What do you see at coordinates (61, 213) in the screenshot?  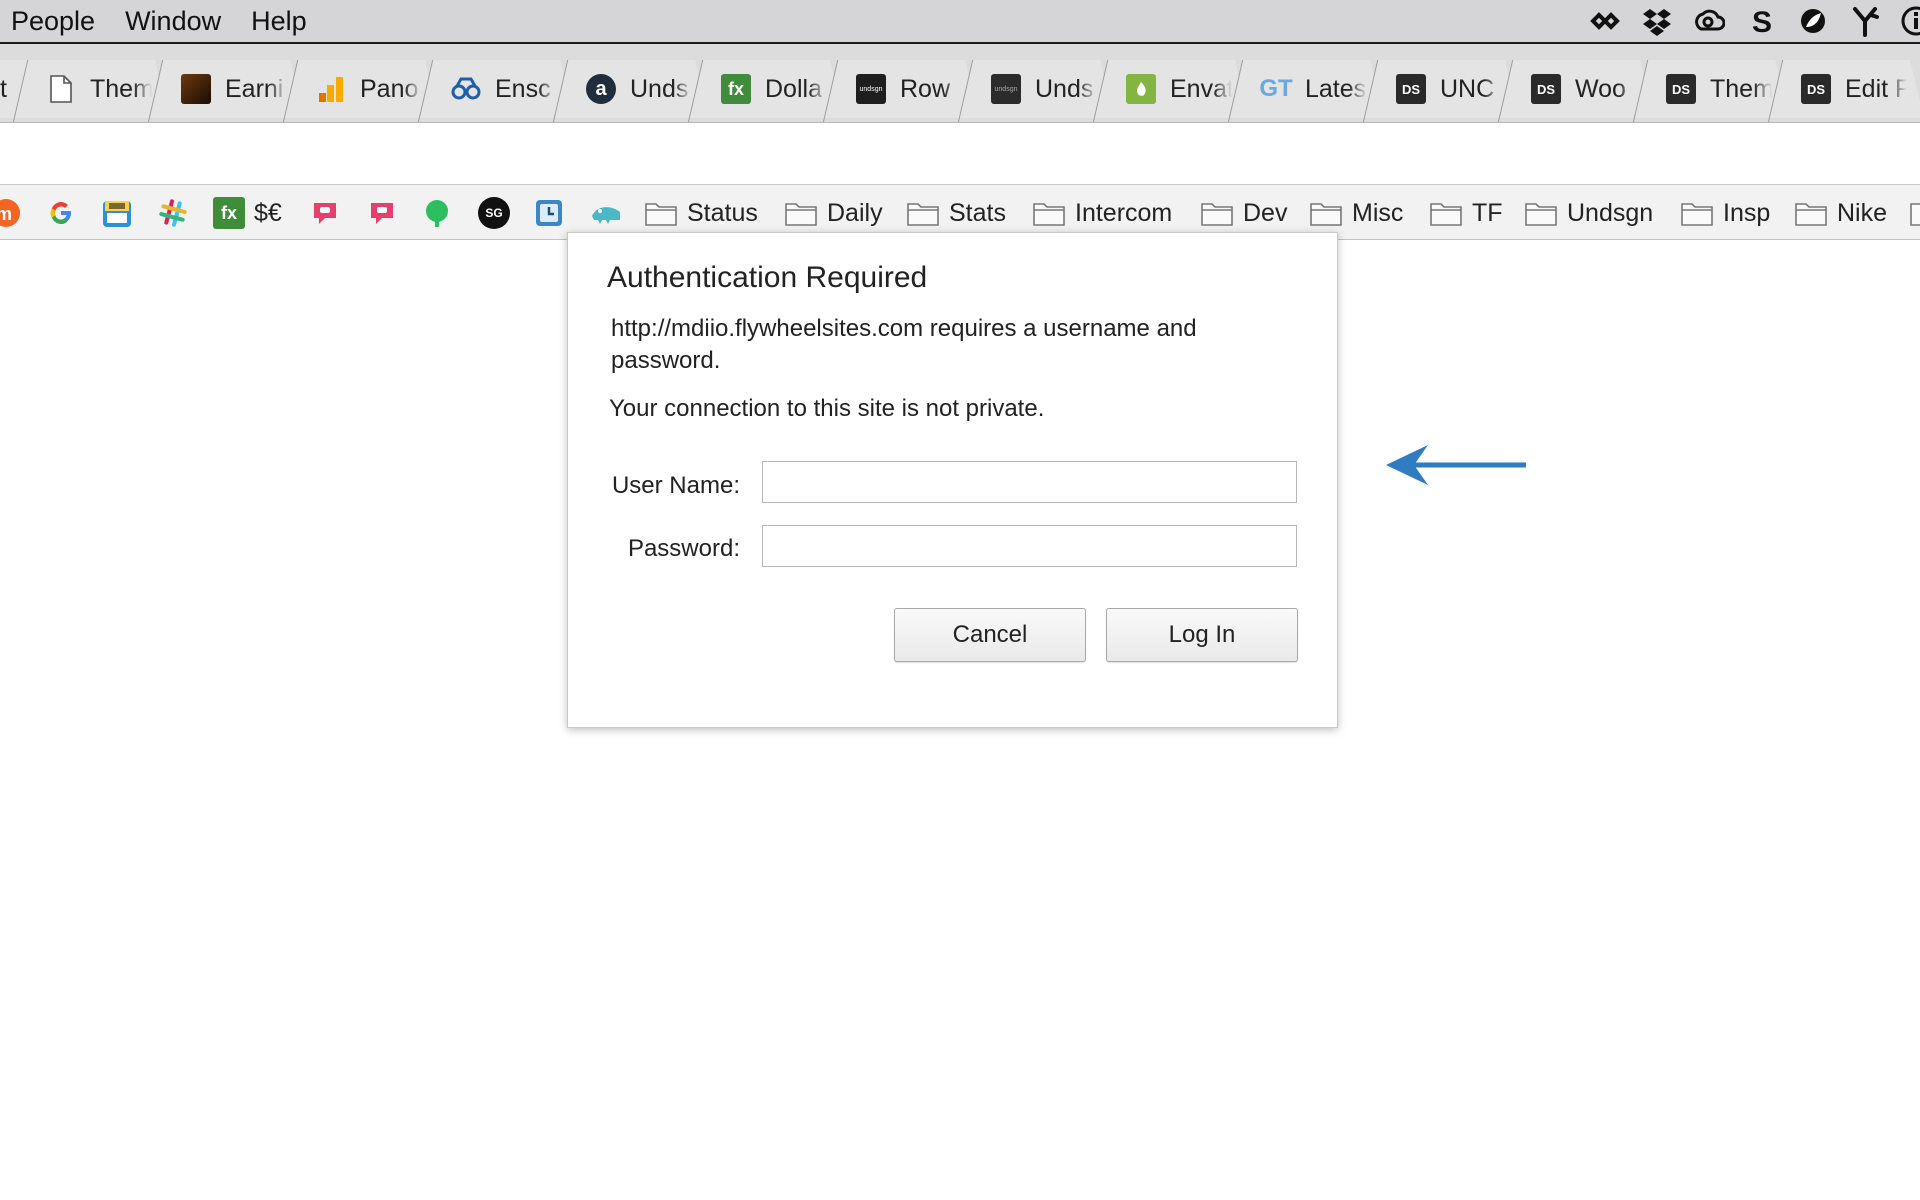 I see `google-icon` at bounding box center [61, 213].